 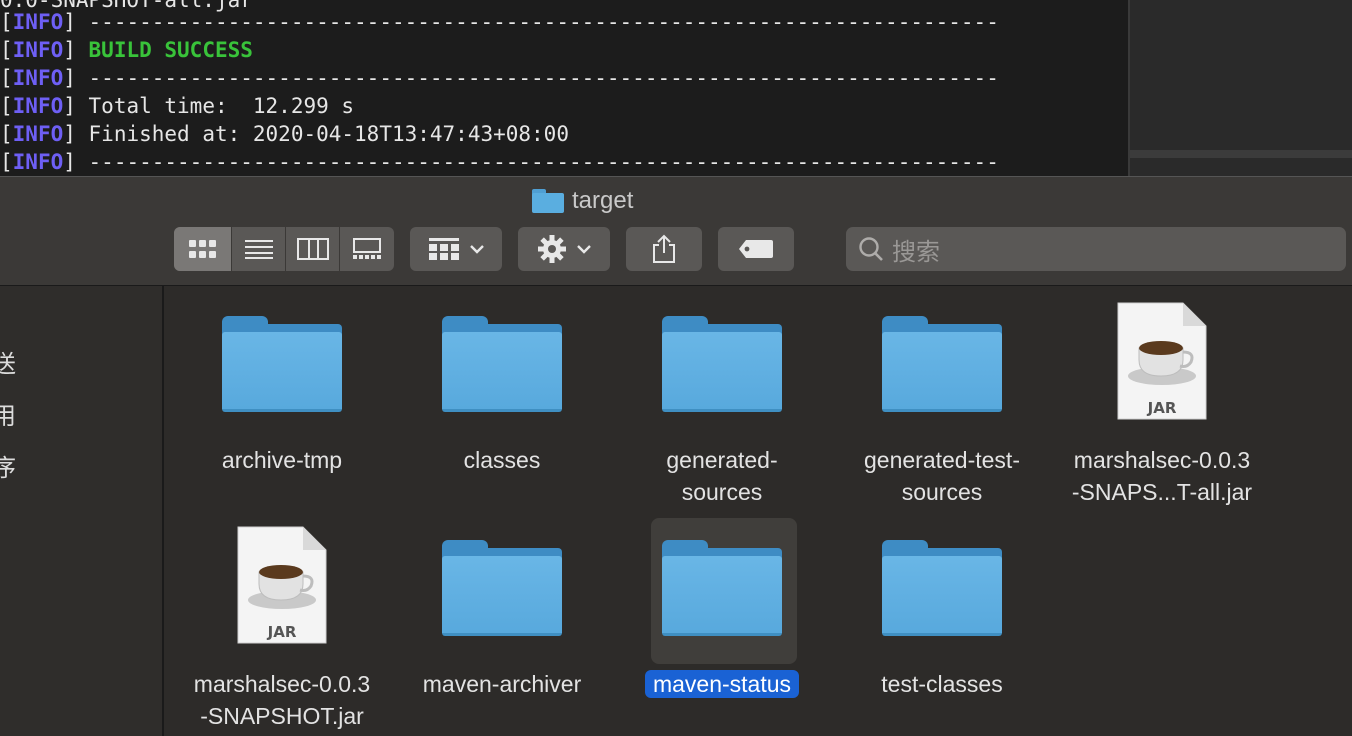 I want to click on file-item-test-classes: test-classes, so click(x=942, y=635).